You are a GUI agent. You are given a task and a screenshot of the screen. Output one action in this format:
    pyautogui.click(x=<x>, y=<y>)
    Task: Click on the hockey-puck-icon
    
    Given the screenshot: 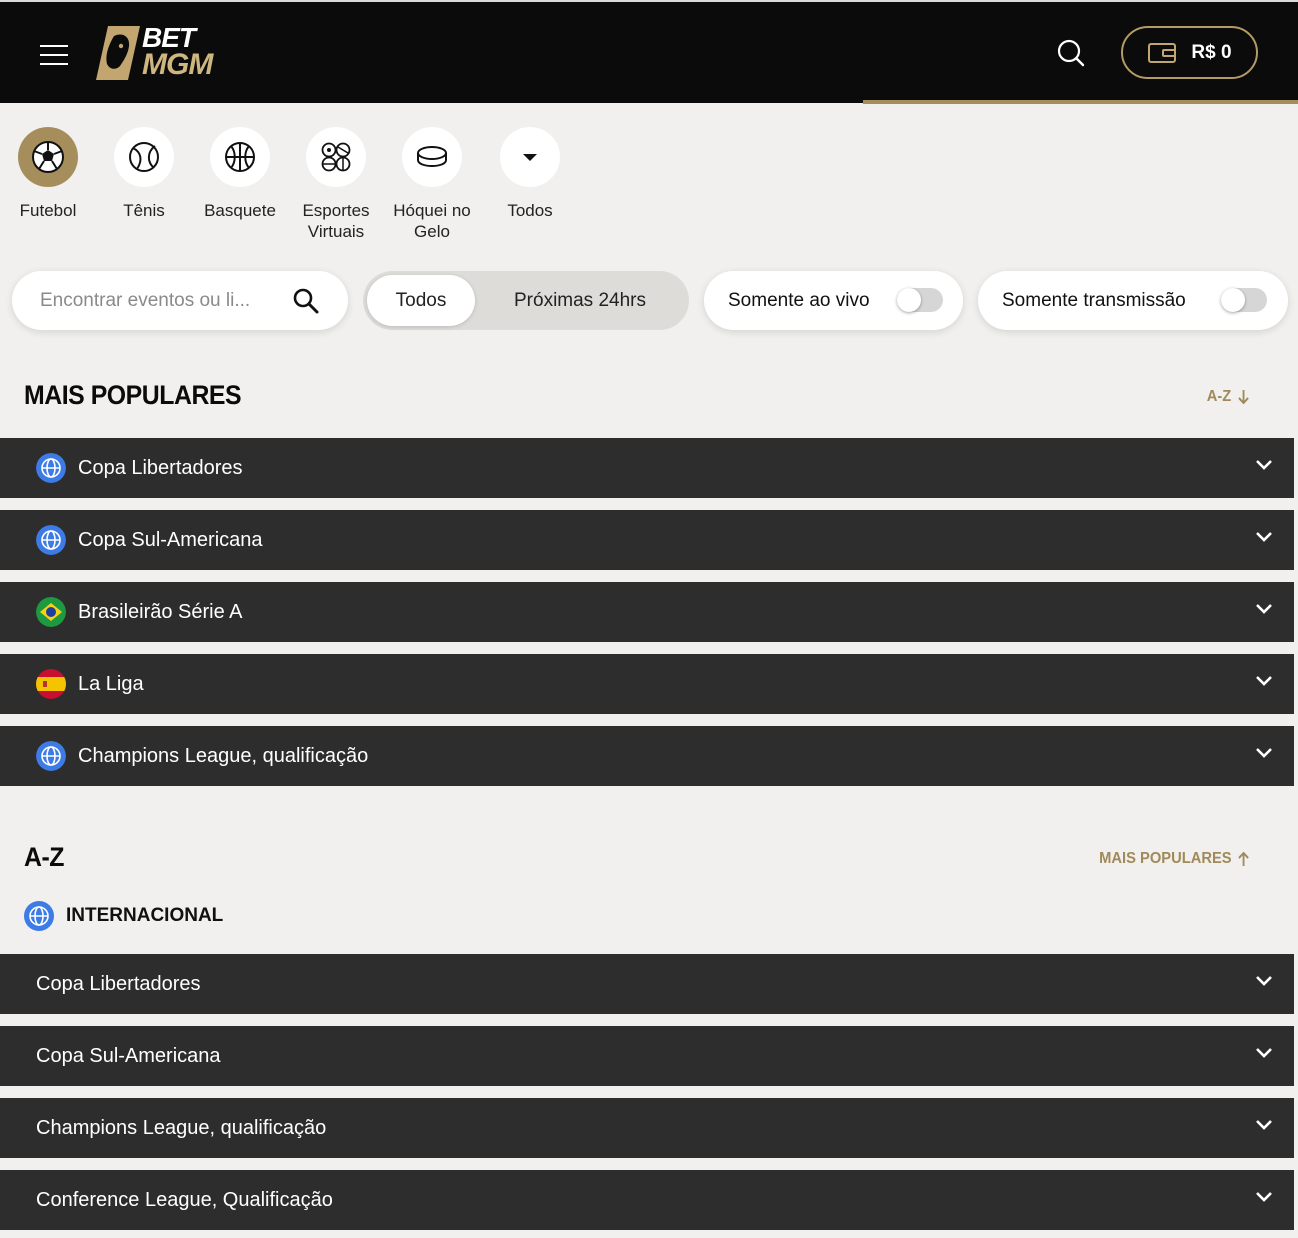 What is the action you would take?
    pyautogui.click(x=432, y=157)
    